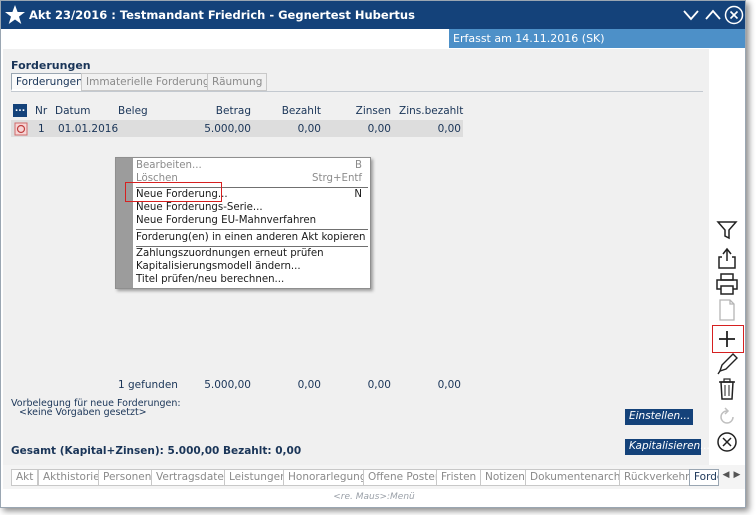 This screenshot has width=756, height=515. Describe the element at coordinates (374, 497) in the screenshot. I see `status-bar: <re. Maus>:Menü` at that location.